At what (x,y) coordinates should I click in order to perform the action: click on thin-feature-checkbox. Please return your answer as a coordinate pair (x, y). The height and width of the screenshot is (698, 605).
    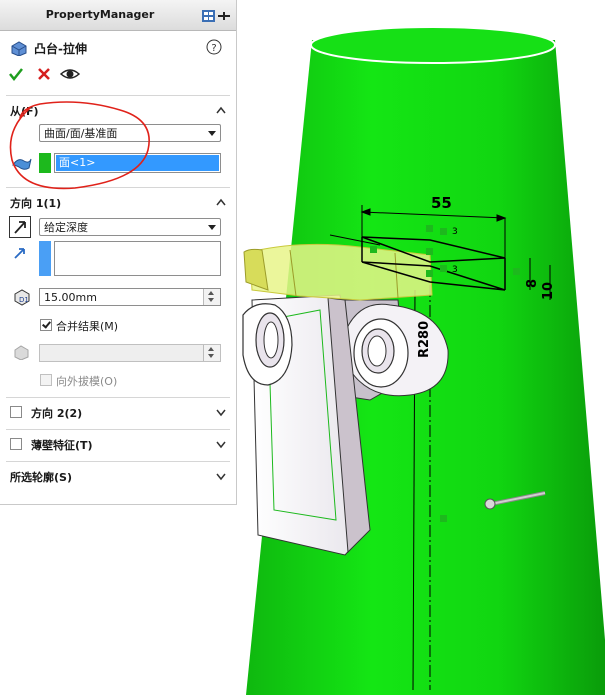
    Looking at the image, I should click on (16, 444).